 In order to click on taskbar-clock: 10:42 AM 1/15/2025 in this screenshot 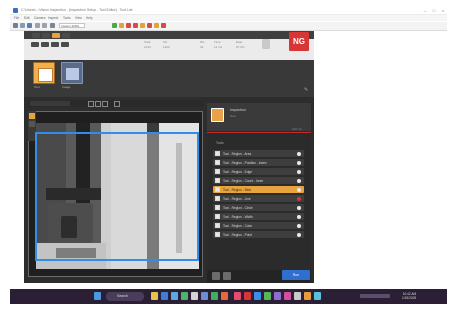, I will do `click(409, 296)`.